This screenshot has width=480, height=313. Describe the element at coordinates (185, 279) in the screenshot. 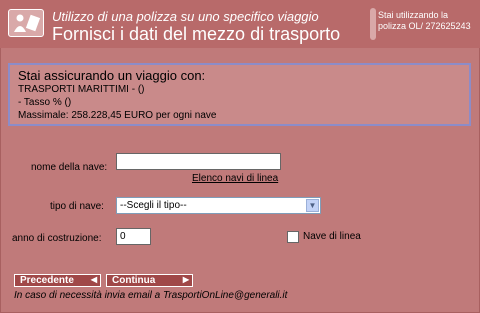

I see `arrow-right-icon: ▶` at that location.